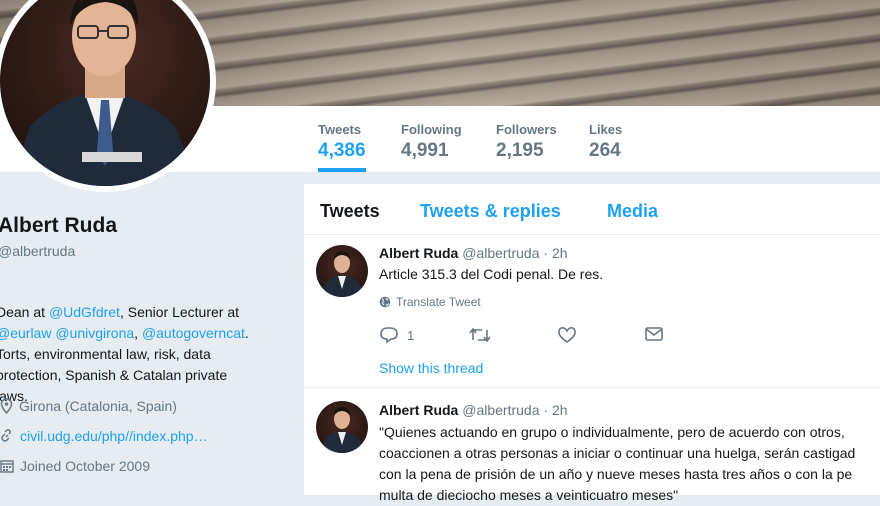  What do you see at coordinates (179, 312) in the screenshot?
I see `bio-text: , Senior Lecturer at` at bounding box center [179, 312].